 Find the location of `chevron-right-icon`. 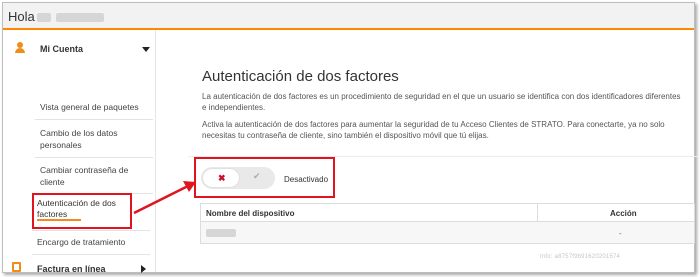

chevron-right-icon is located at coordinates (143, 269).